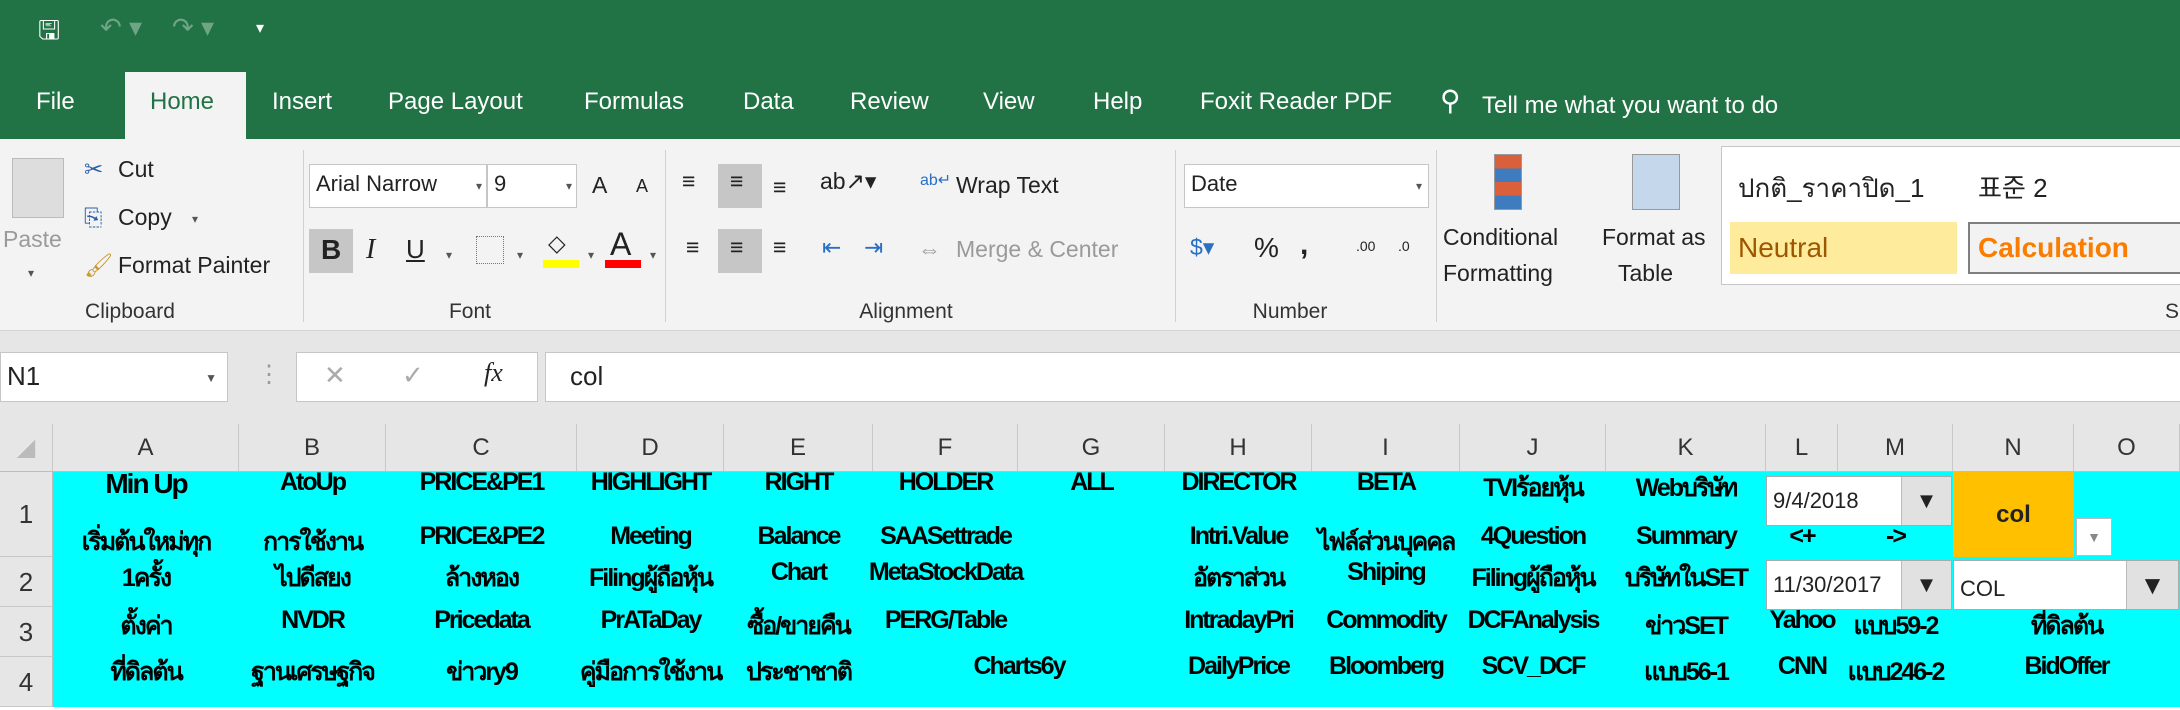  What do you see at coordinates (302, 102) in the screenshot?
I see `tab-insert: Insert` at bounding box center [302, 102].